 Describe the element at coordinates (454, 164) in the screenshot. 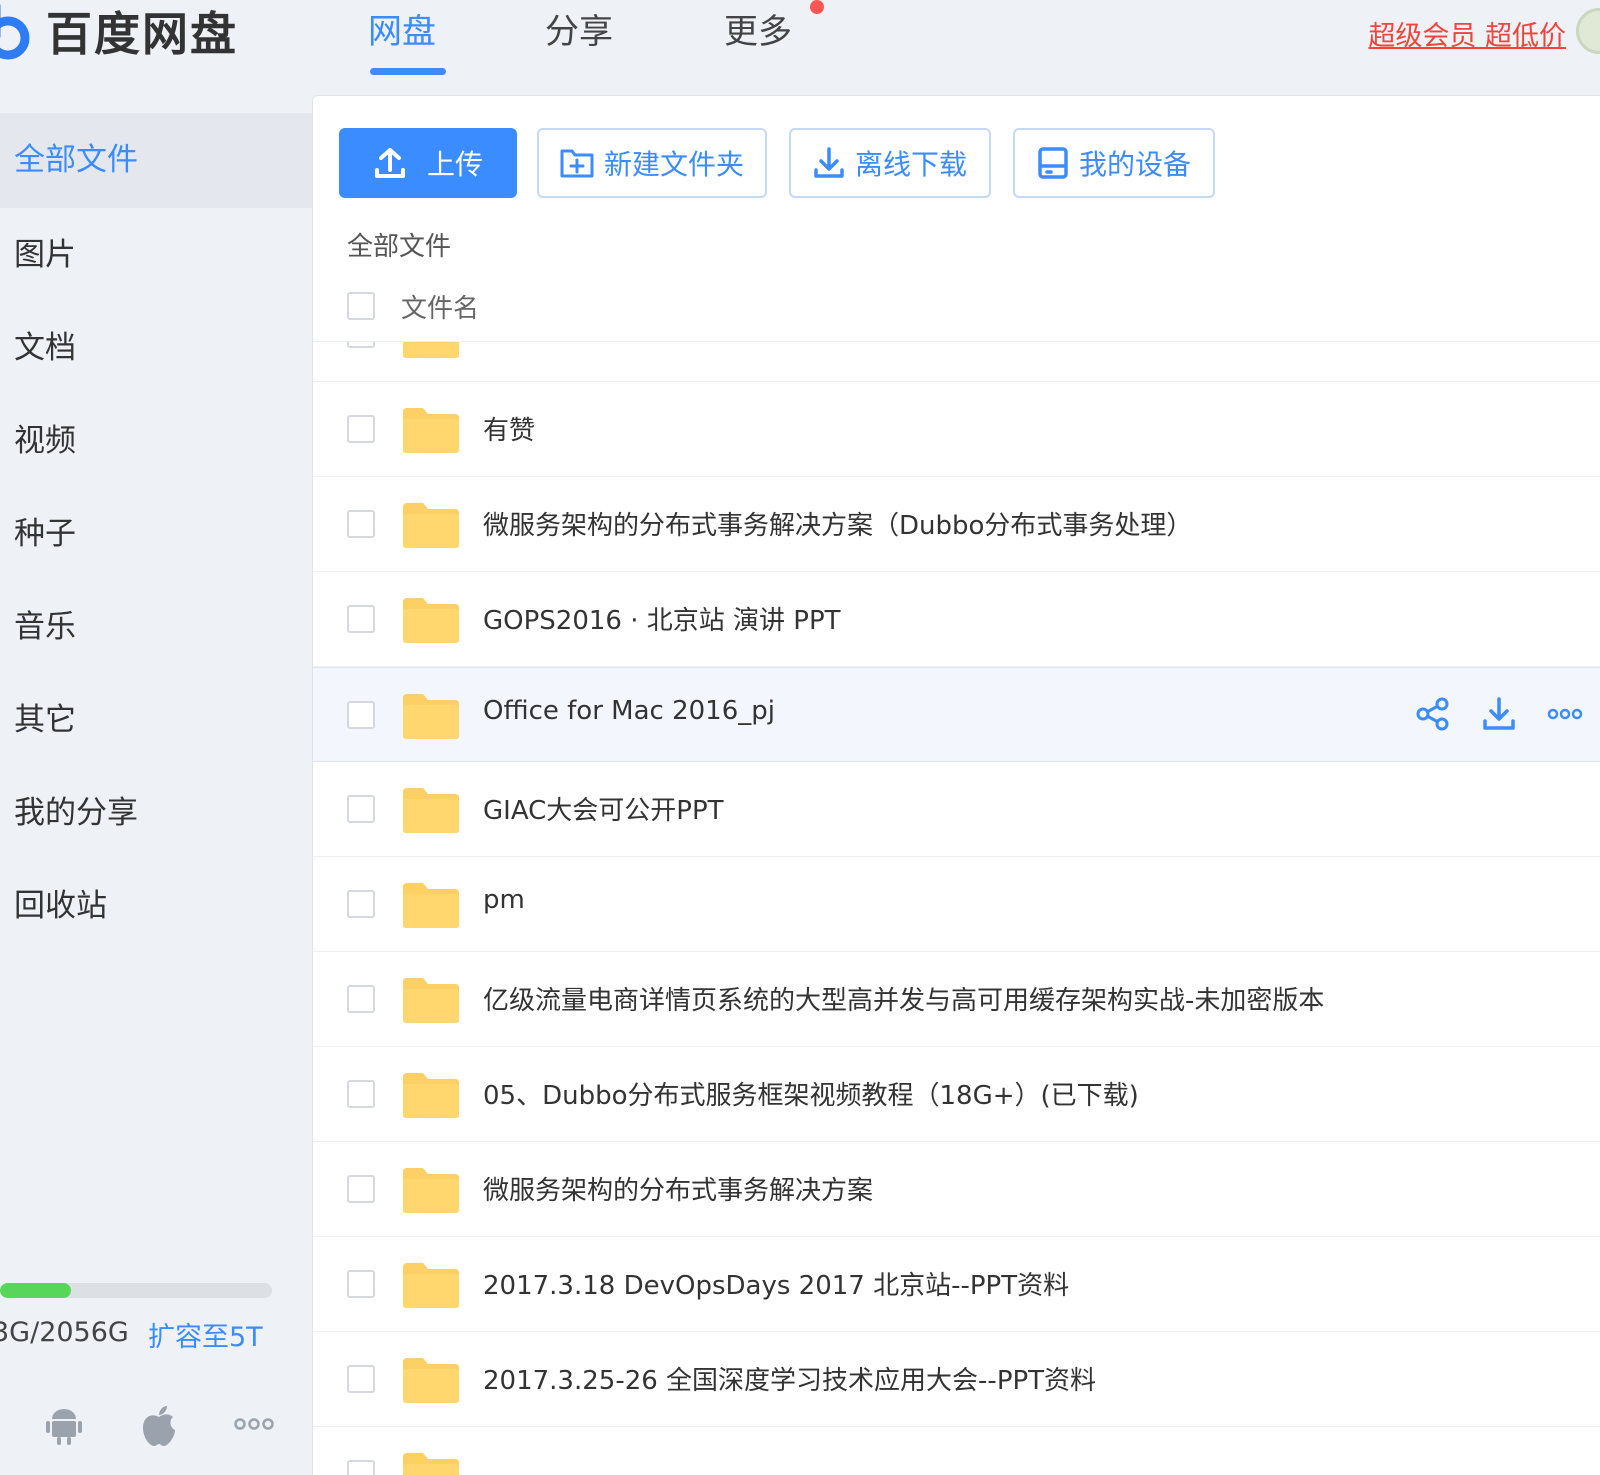

I see `upload-button-label: 上传` at that location.